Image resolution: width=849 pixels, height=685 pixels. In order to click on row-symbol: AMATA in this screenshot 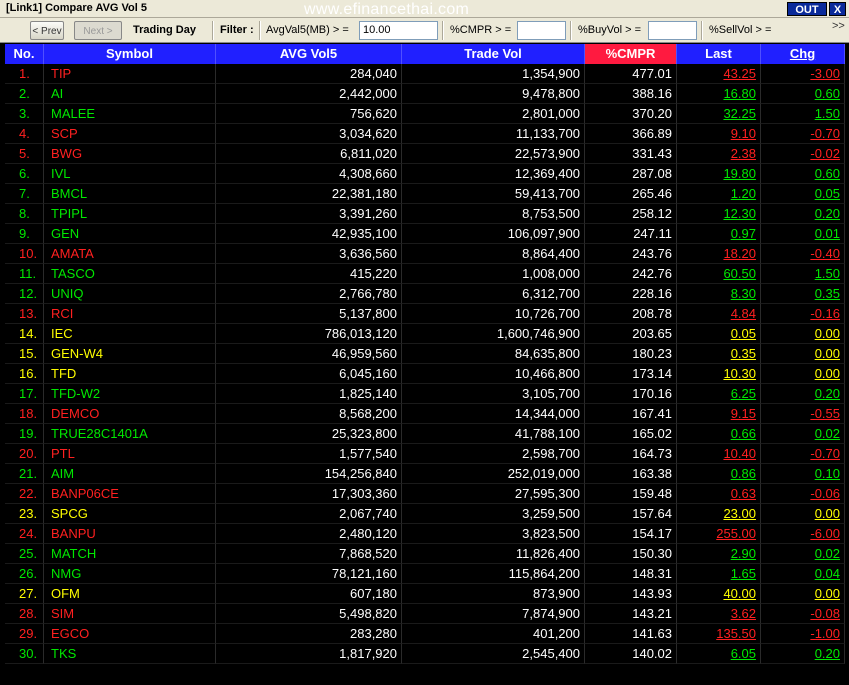, I will do `click(130, 254)`.